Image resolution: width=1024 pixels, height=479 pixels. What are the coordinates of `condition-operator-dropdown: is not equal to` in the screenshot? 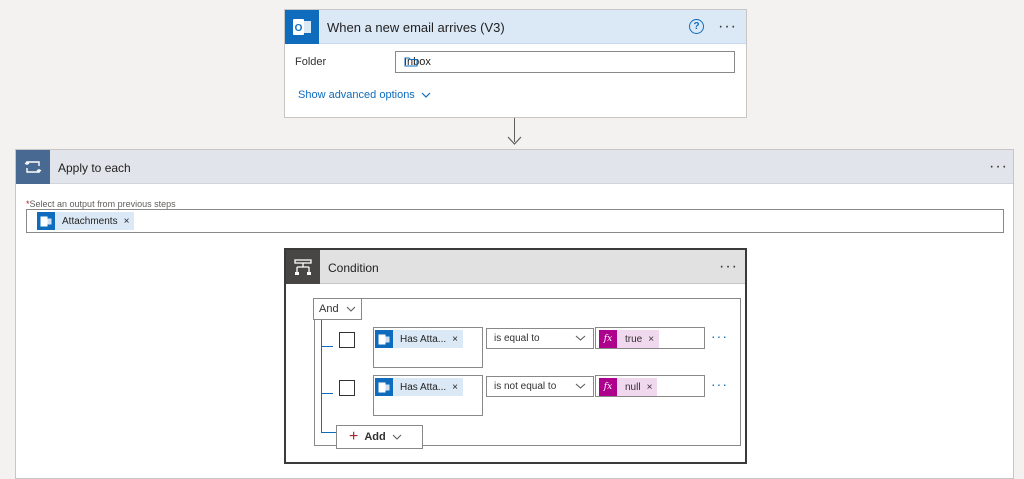 It's located at (540, 386).